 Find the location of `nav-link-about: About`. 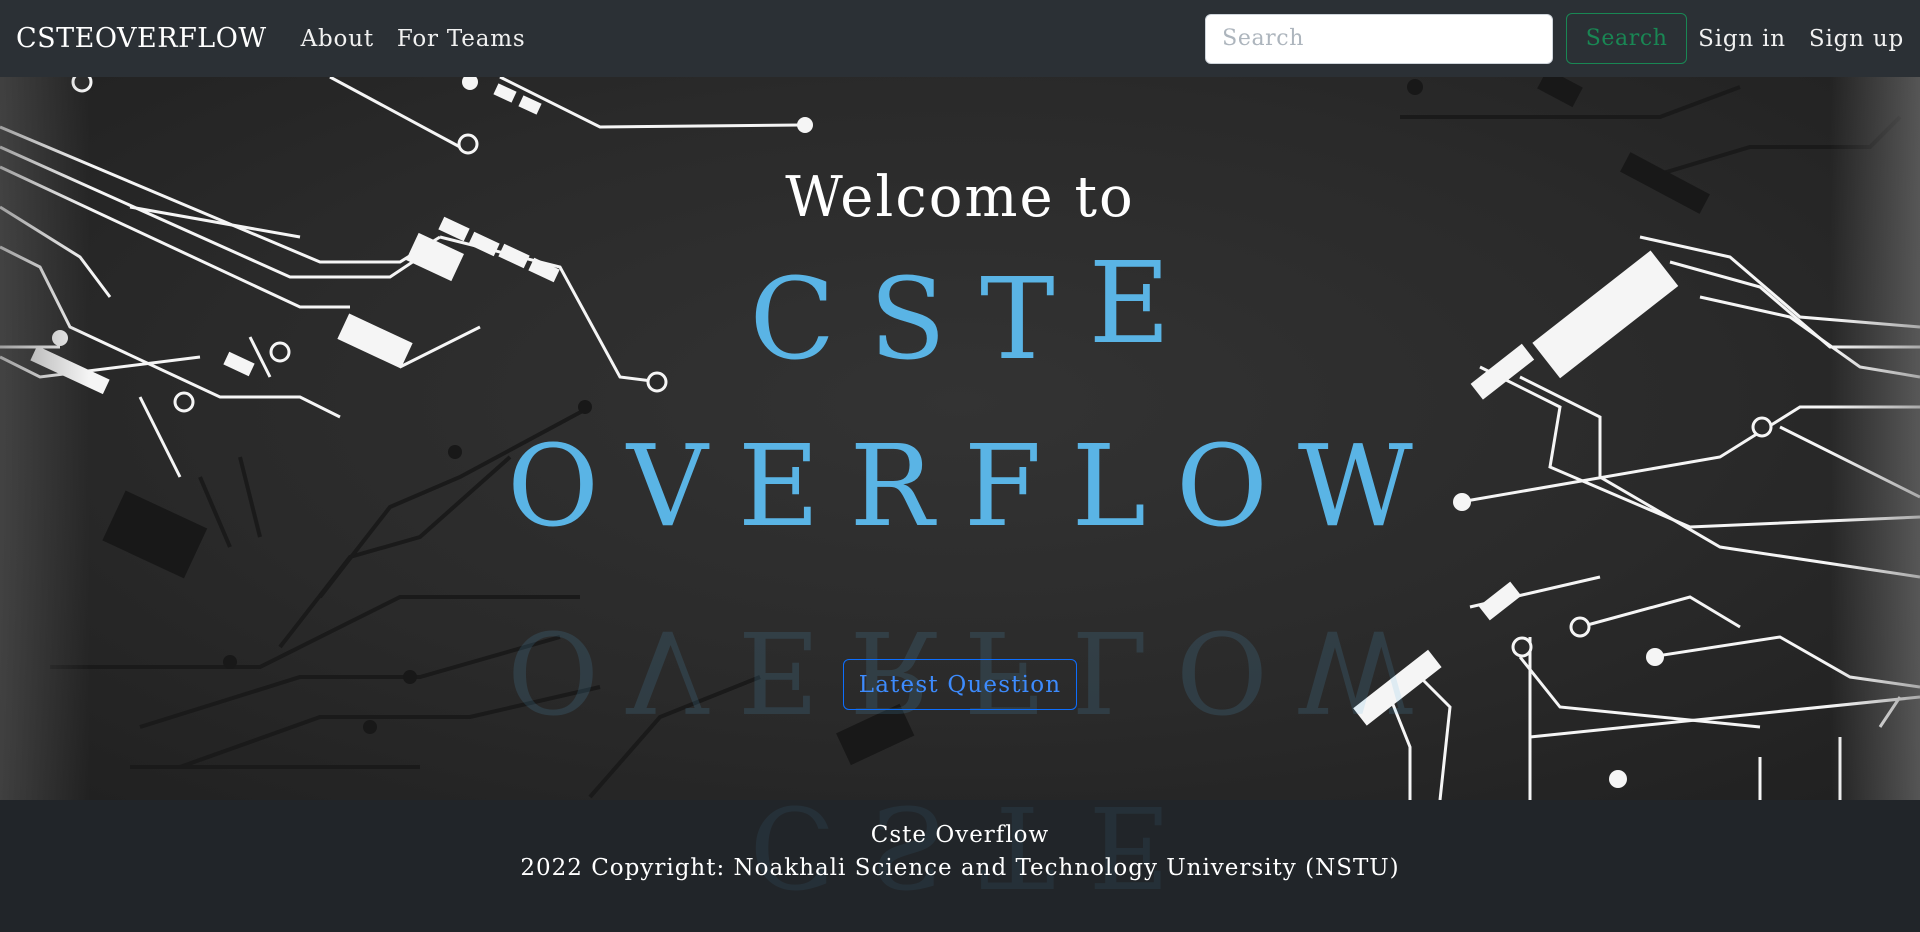

nav-link-about: About is located at coordinates (337, 39).